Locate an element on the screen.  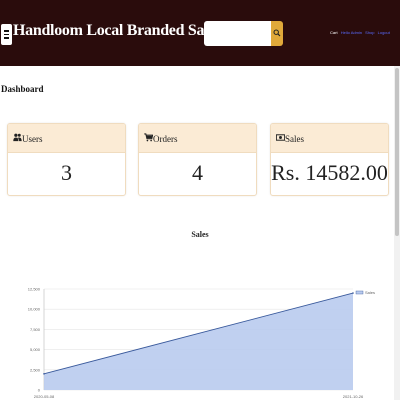
legend-label: Sales is located at coordinates (370, 292).